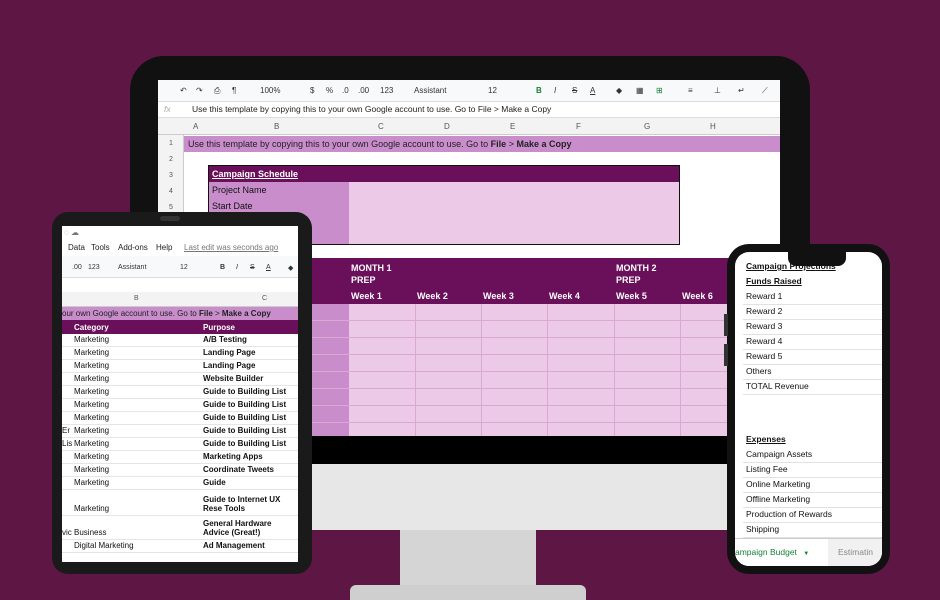  Describe the element at coordinates (180, 483) in the screenshot. I see `table-row: Marketing Guide` at that location.